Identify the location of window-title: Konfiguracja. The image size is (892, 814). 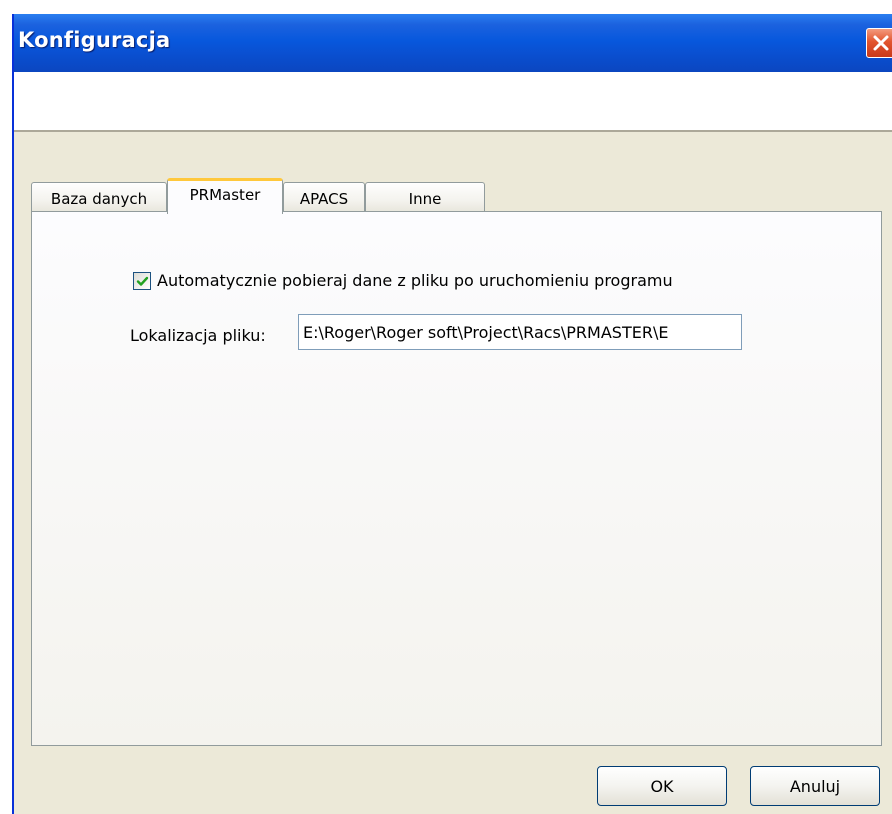
(94, 40).